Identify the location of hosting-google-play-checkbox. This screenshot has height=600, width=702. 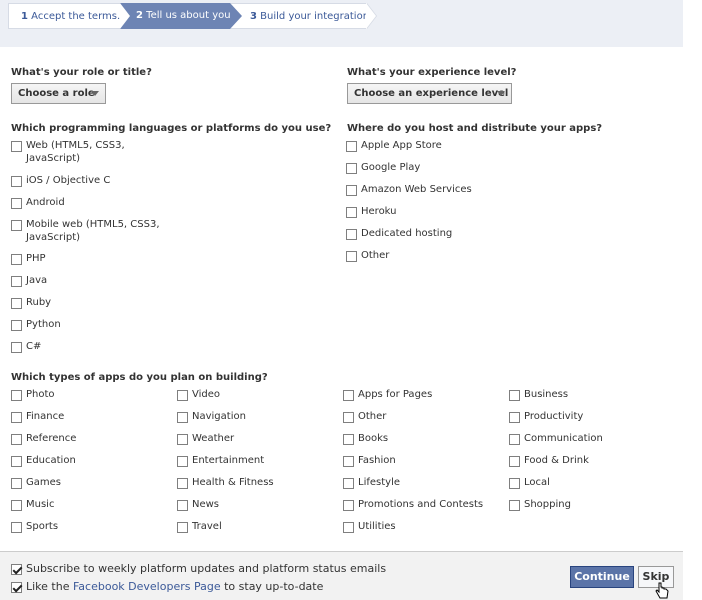
(351, 168).